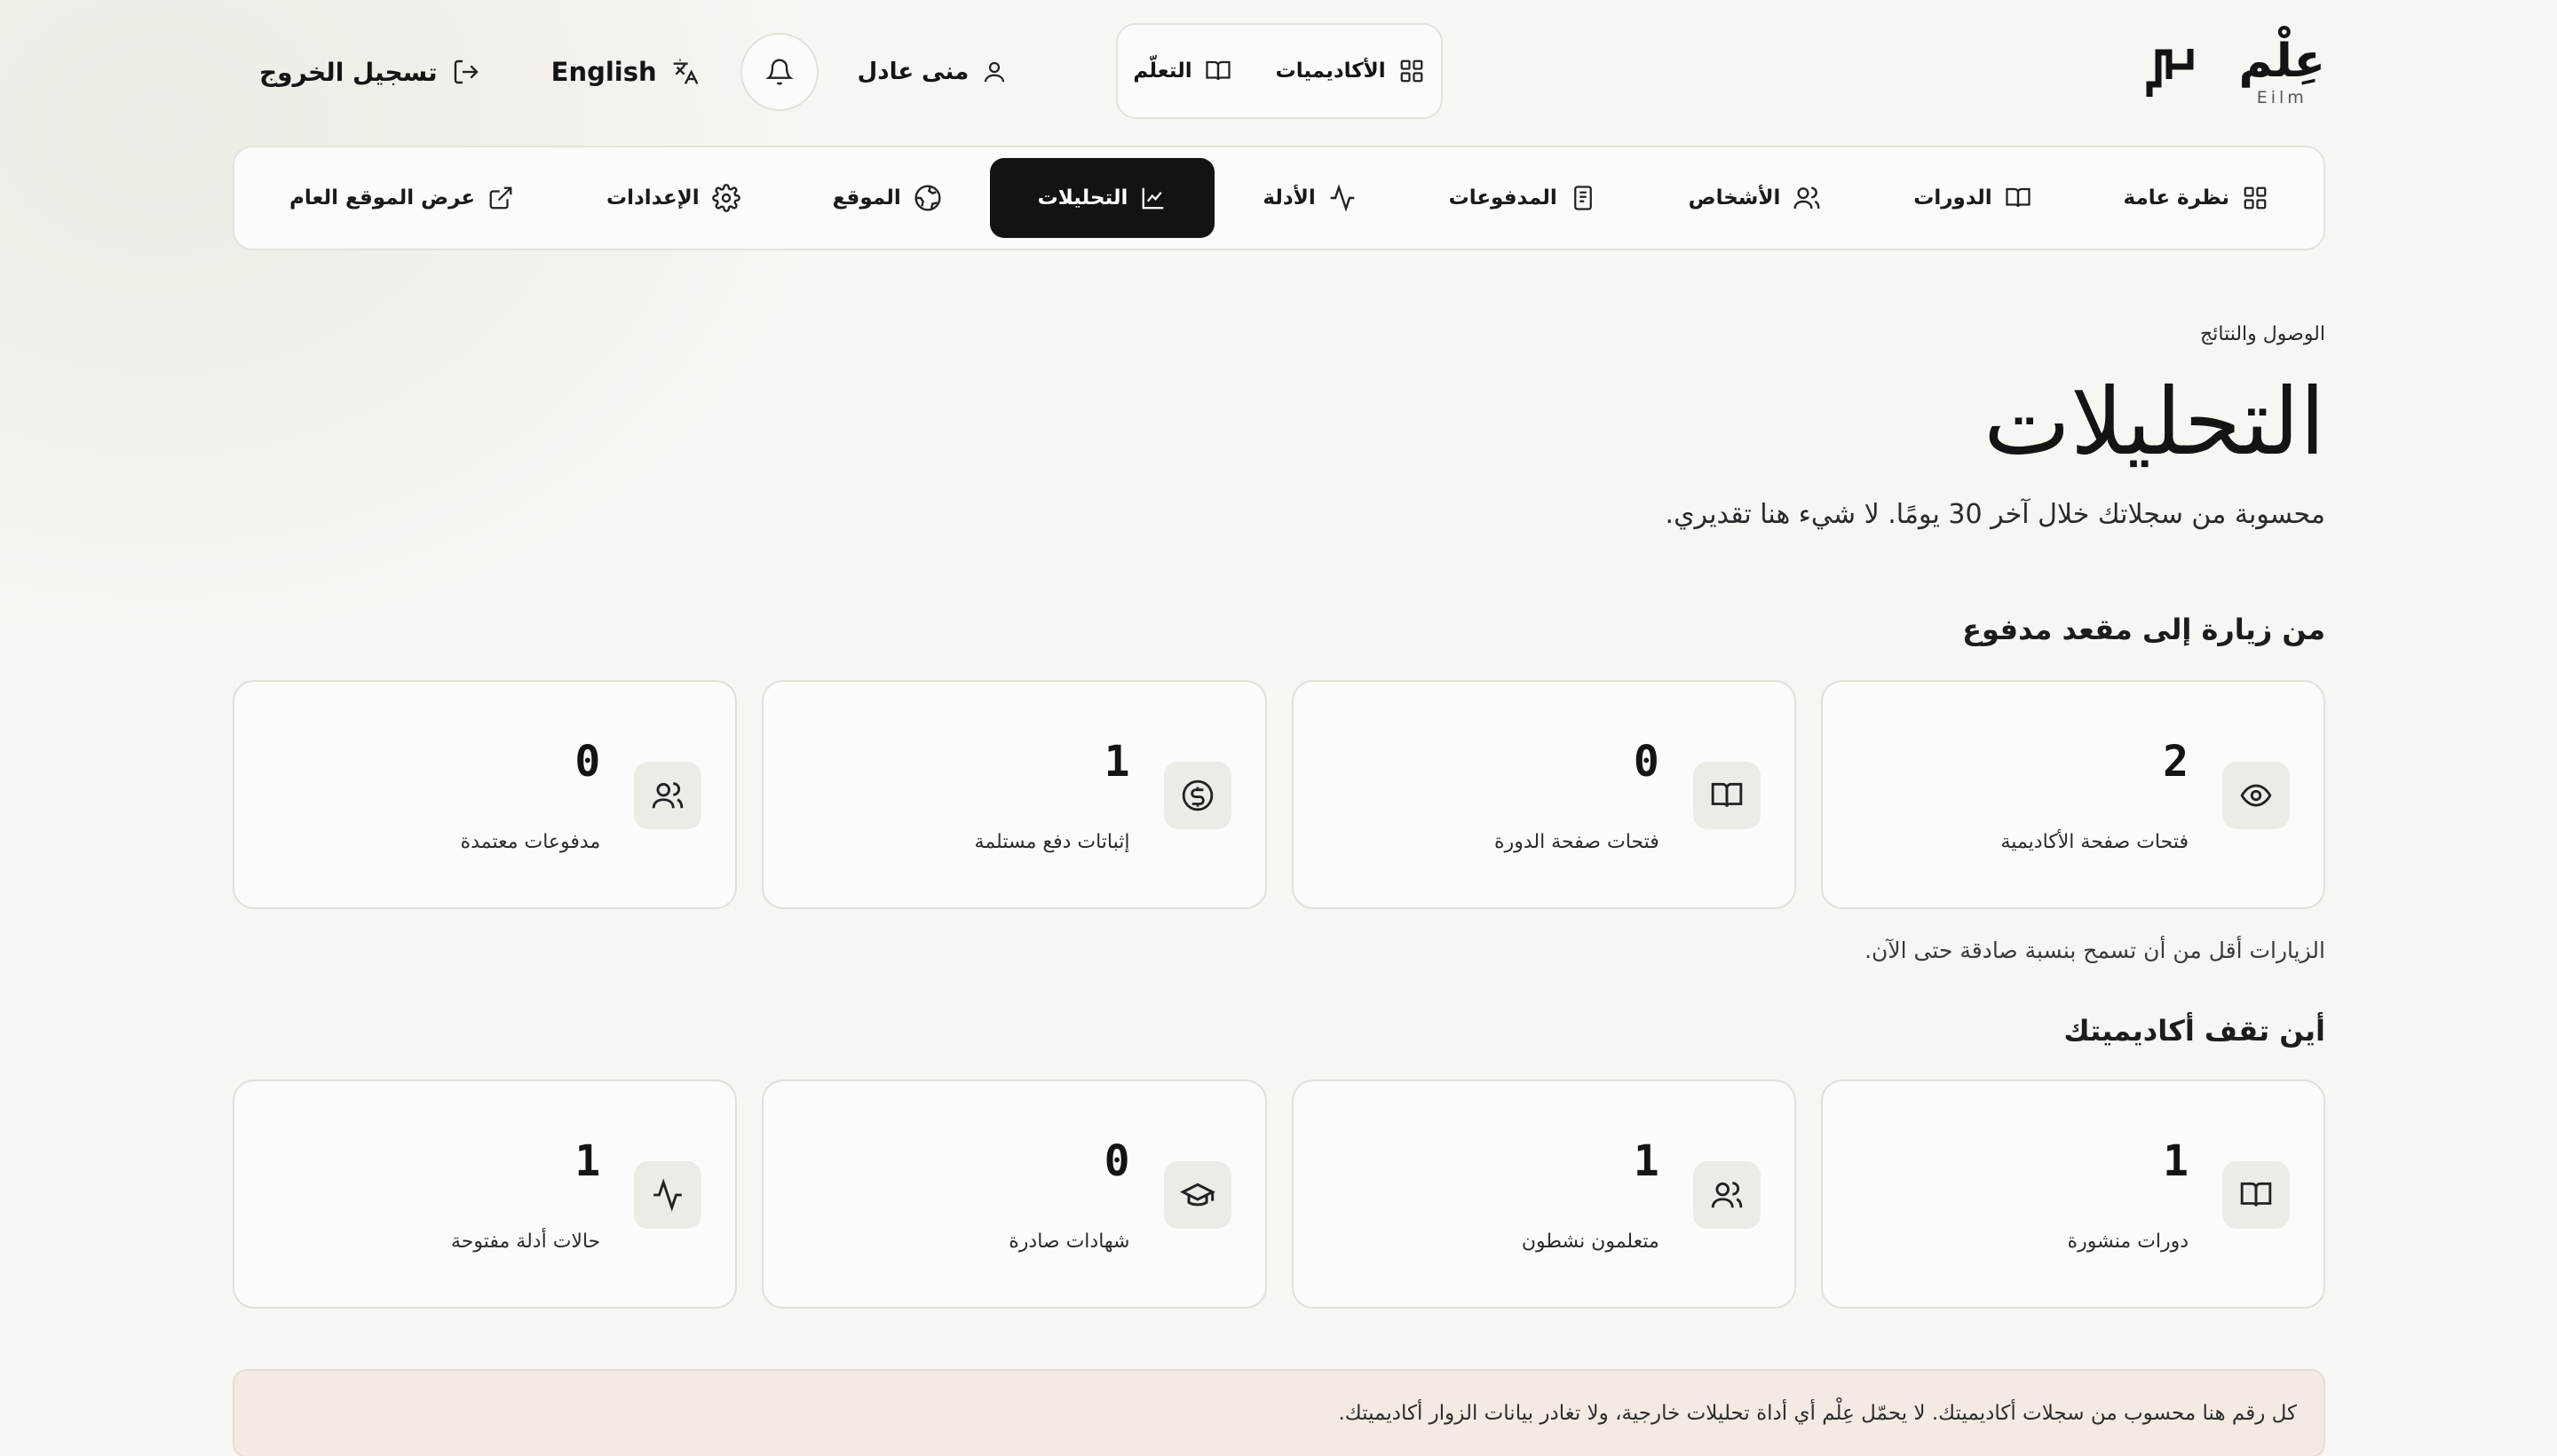 The height and width of the screenshot is (1456, 2557). Describe the element at coordinates (530, 842) in the screenshot. I see `stat-label: مدفوعات معتمدة` at that location.